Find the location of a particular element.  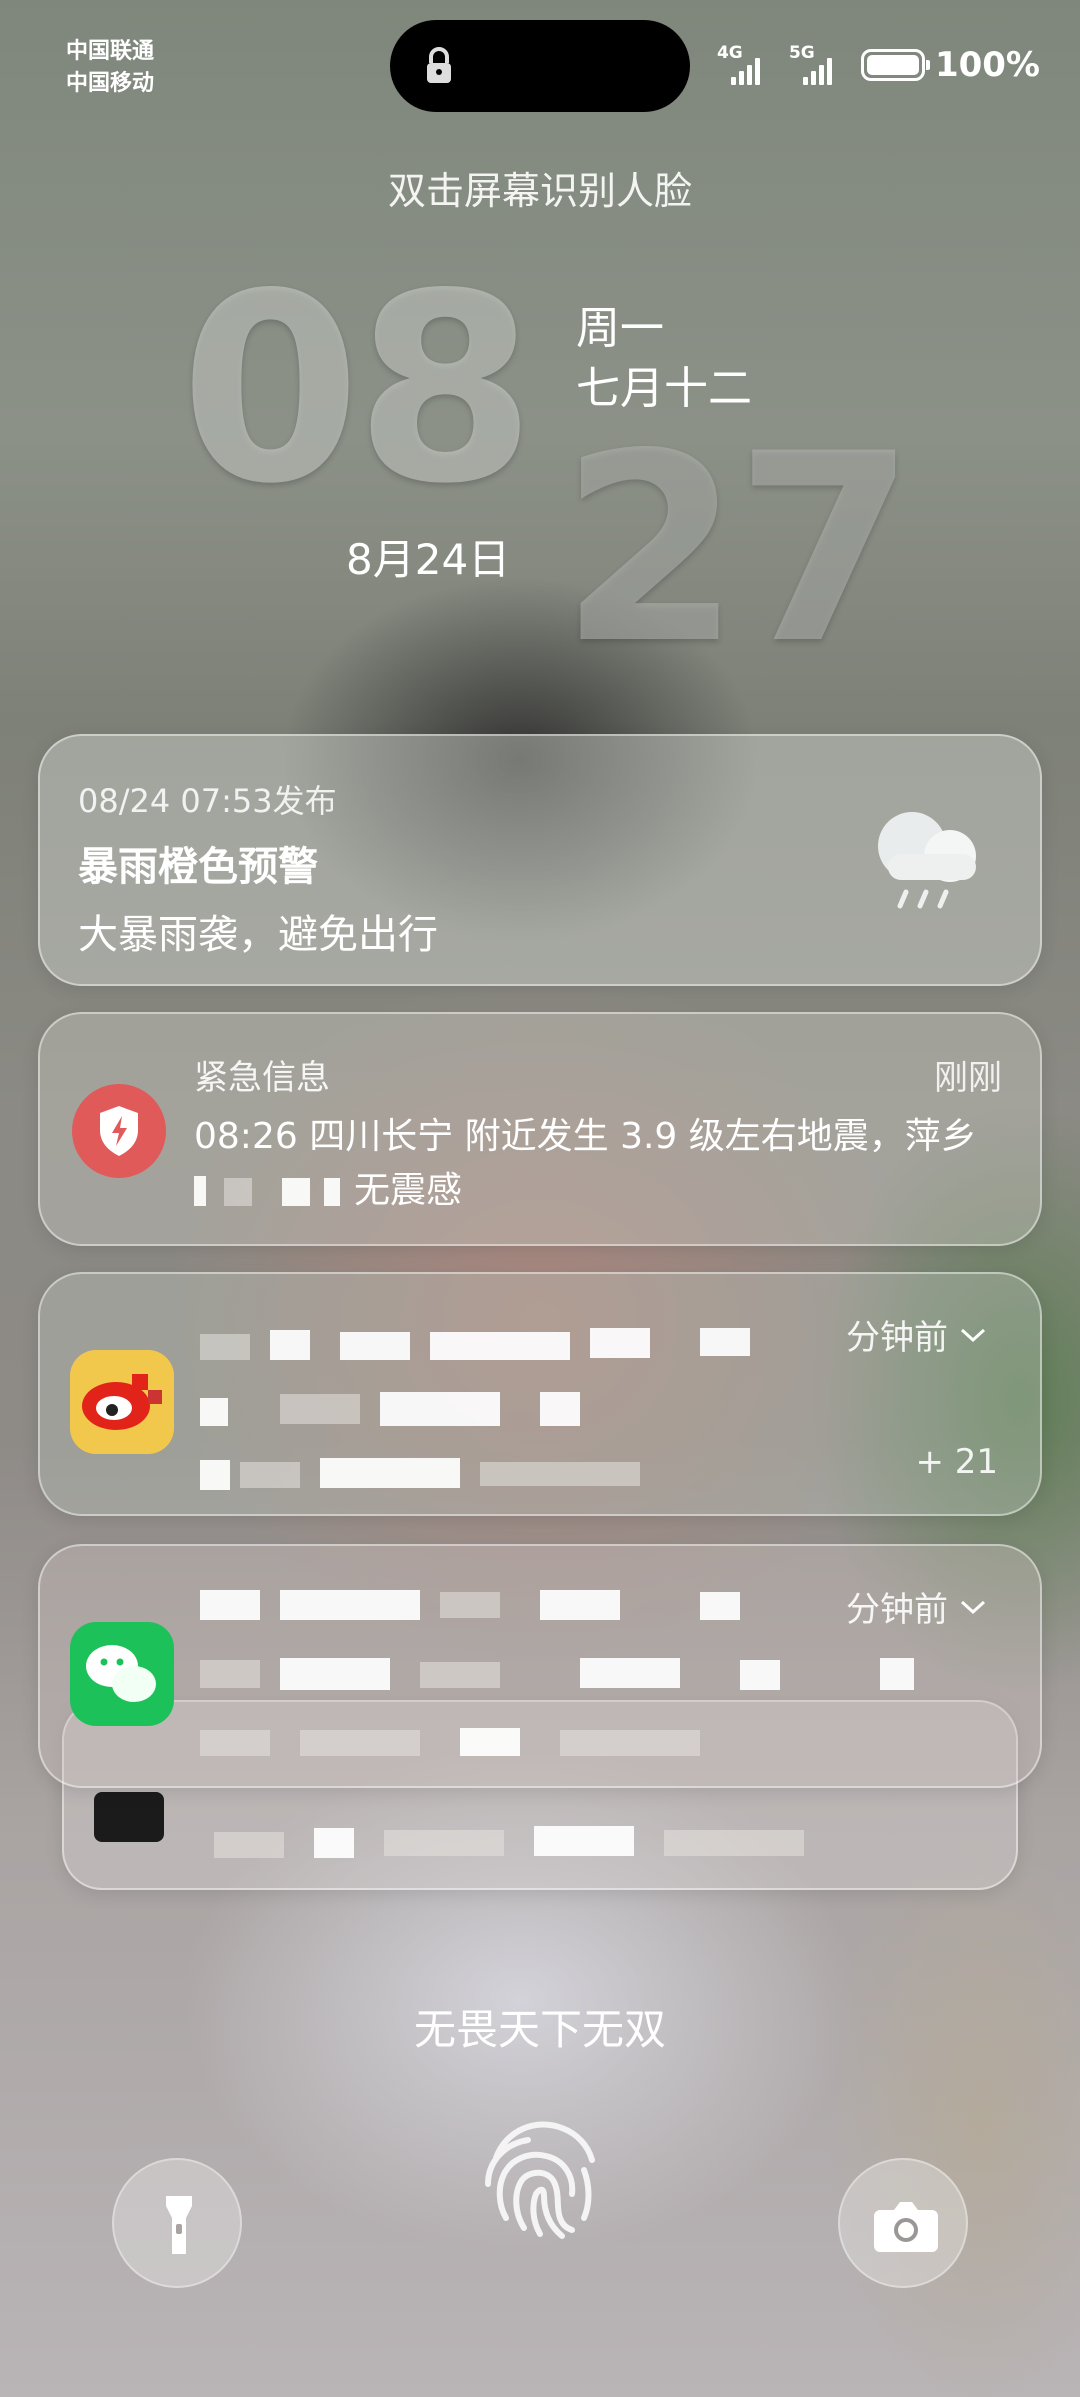

clock-minute: 27 is located at coordinates (738, 550).